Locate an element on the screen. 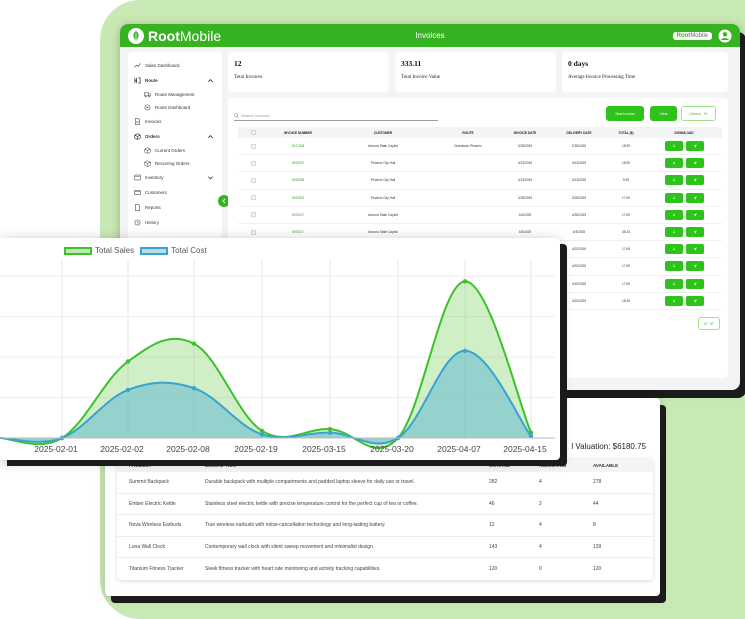 Image resolution: width=745 pixels, height=619 pixels. delivery-date-cell: 4/4/2025 is located at coordinates (579, 232).